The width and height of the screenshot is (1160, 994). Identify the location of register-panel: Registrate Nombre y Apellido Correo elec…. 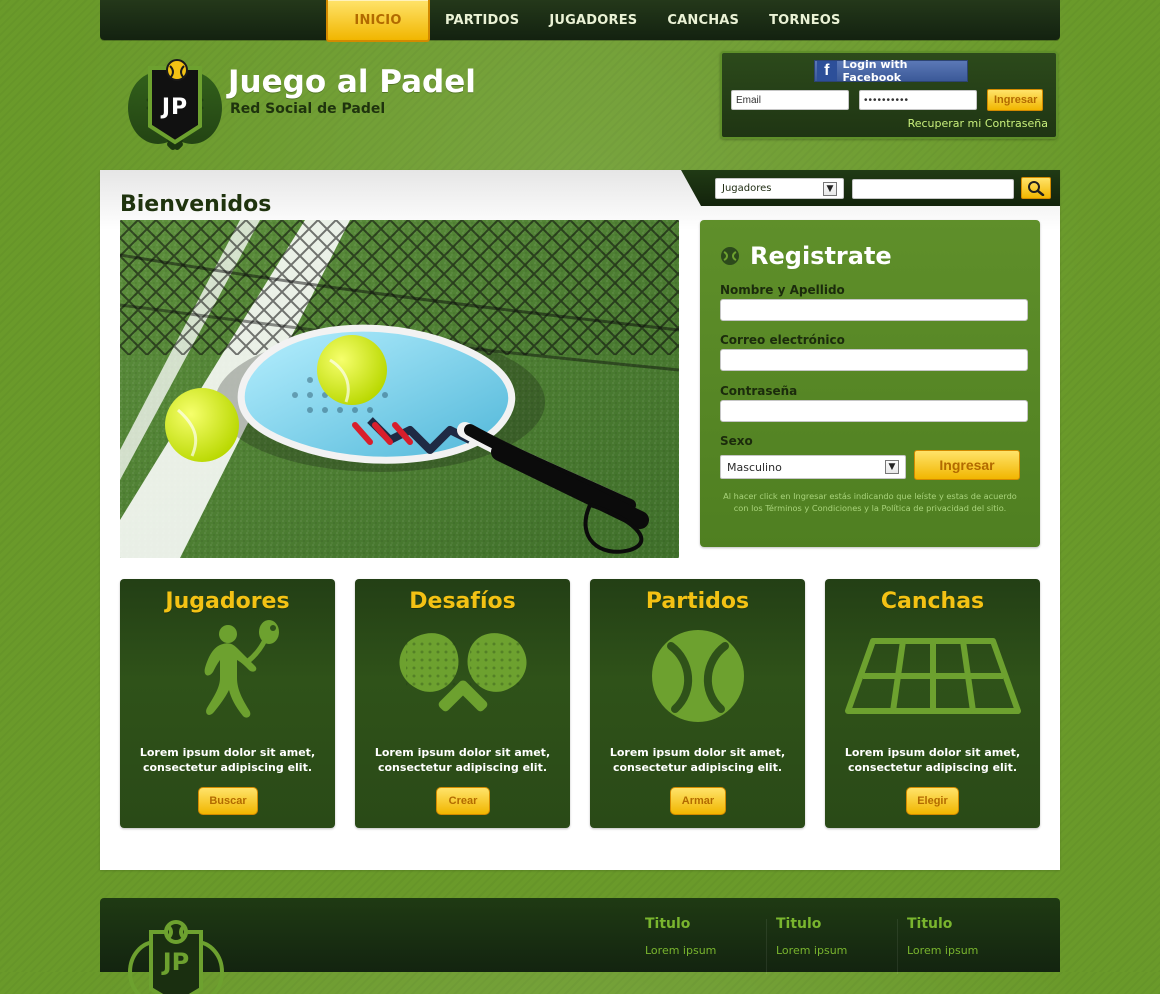
(870, 383).